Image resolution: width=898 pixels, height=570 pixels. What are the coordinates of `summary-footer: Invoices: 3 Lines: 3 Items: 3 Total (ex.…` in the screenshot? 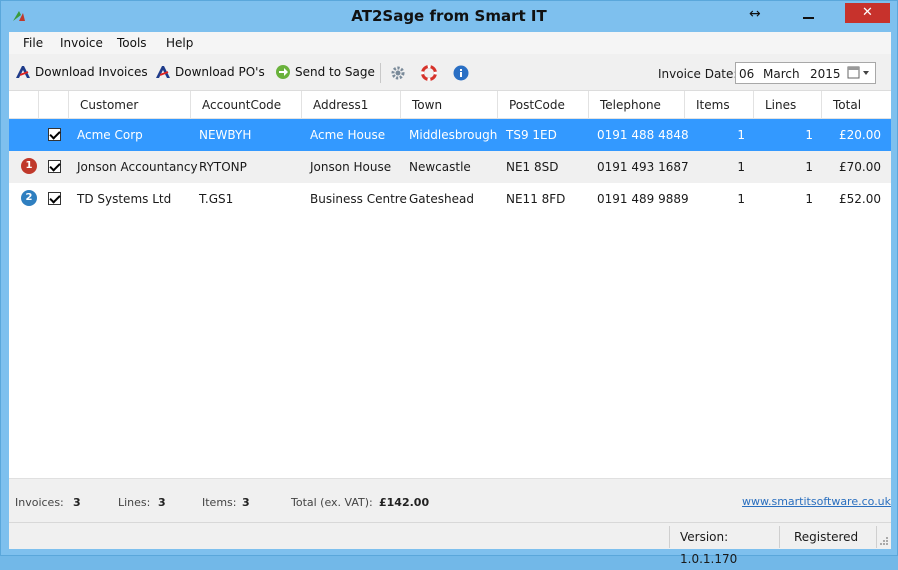 It's located at (450, 499).